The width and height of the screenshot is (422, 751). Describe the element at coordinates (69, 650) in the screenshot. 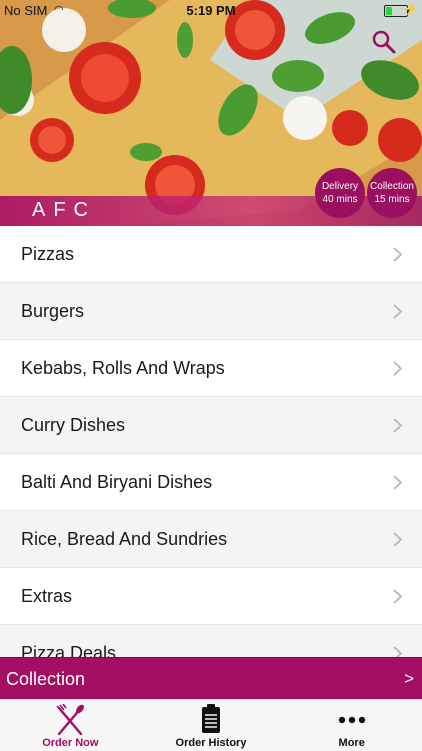

I see `menu-category-label: Pizza Deals` at that location.